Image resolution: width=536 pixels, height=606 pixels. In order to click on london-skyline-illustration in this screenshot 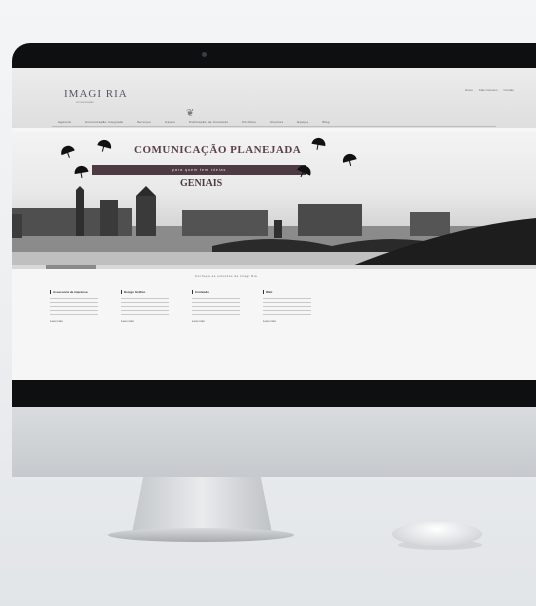, I will do `click(274, 226)`.